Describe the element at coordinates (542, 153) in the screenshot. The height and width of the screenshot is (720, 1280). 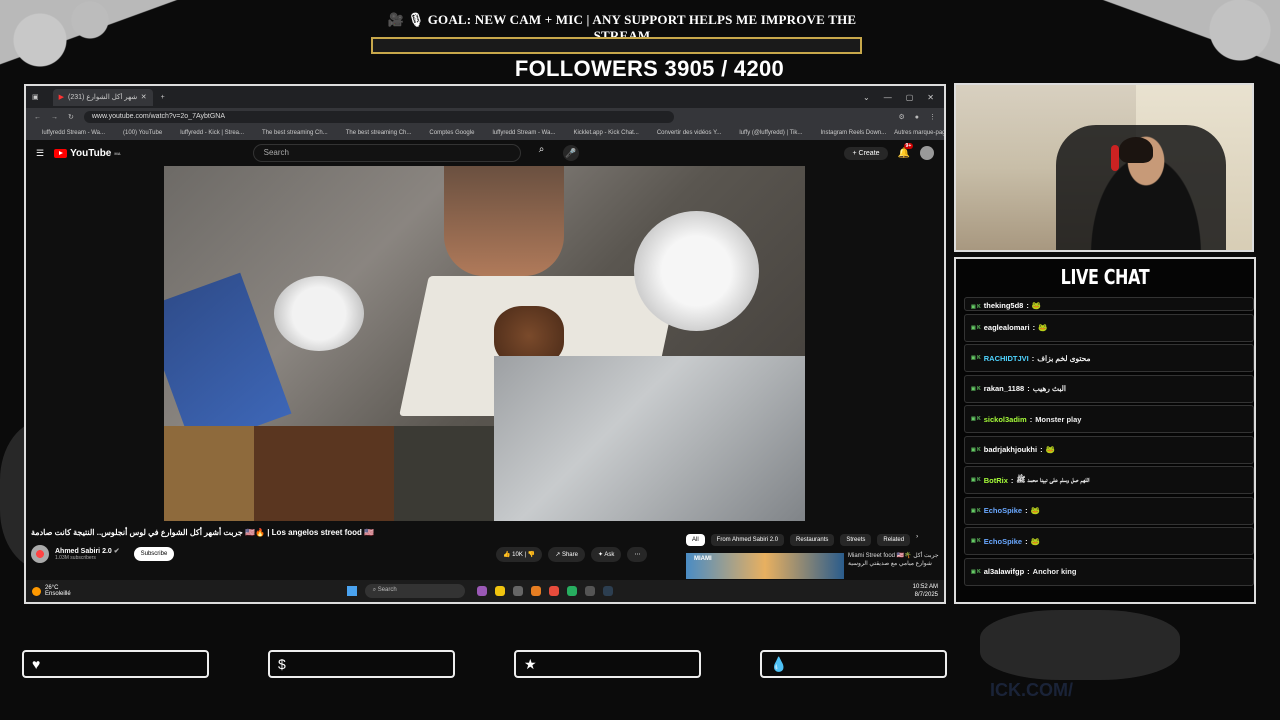
I see `search-icon: ⌕` at that location.